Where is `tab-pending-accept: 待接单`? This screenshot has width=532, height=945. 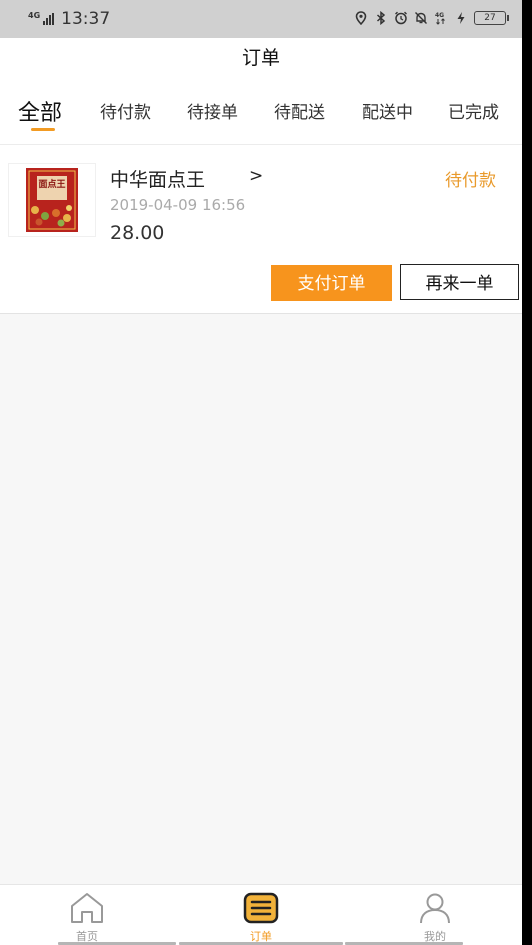
tab-pending-accept: 待接单 is located at coordinates (212, 110).